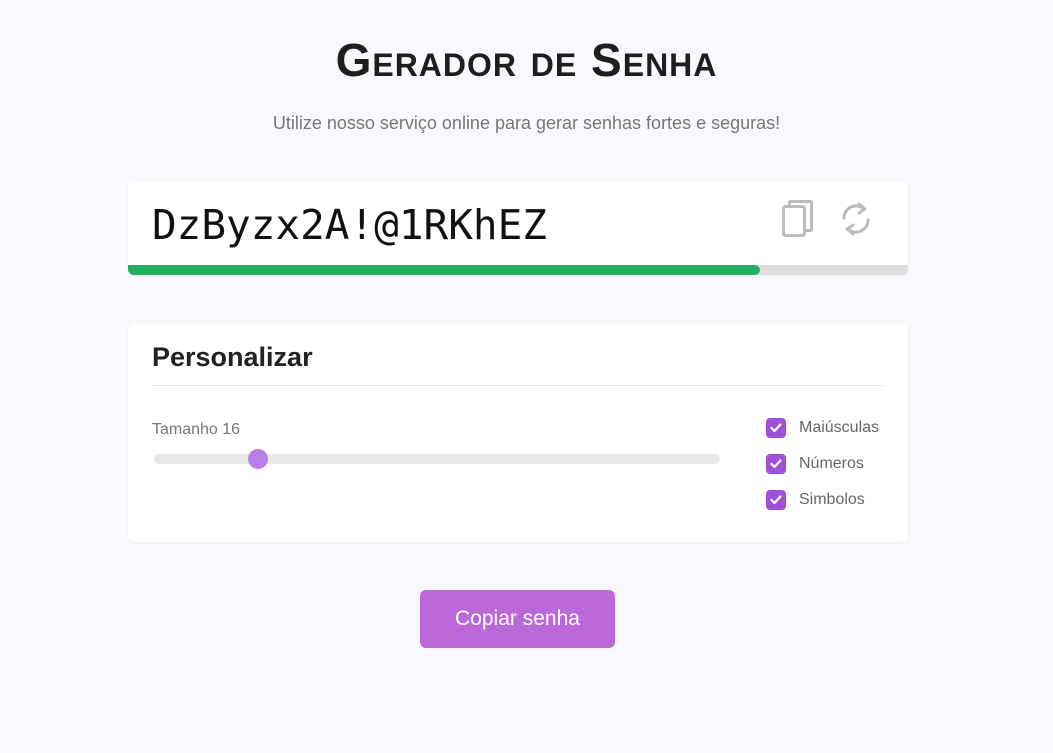  I want to click on password-strength-bar, so click(518, 270).